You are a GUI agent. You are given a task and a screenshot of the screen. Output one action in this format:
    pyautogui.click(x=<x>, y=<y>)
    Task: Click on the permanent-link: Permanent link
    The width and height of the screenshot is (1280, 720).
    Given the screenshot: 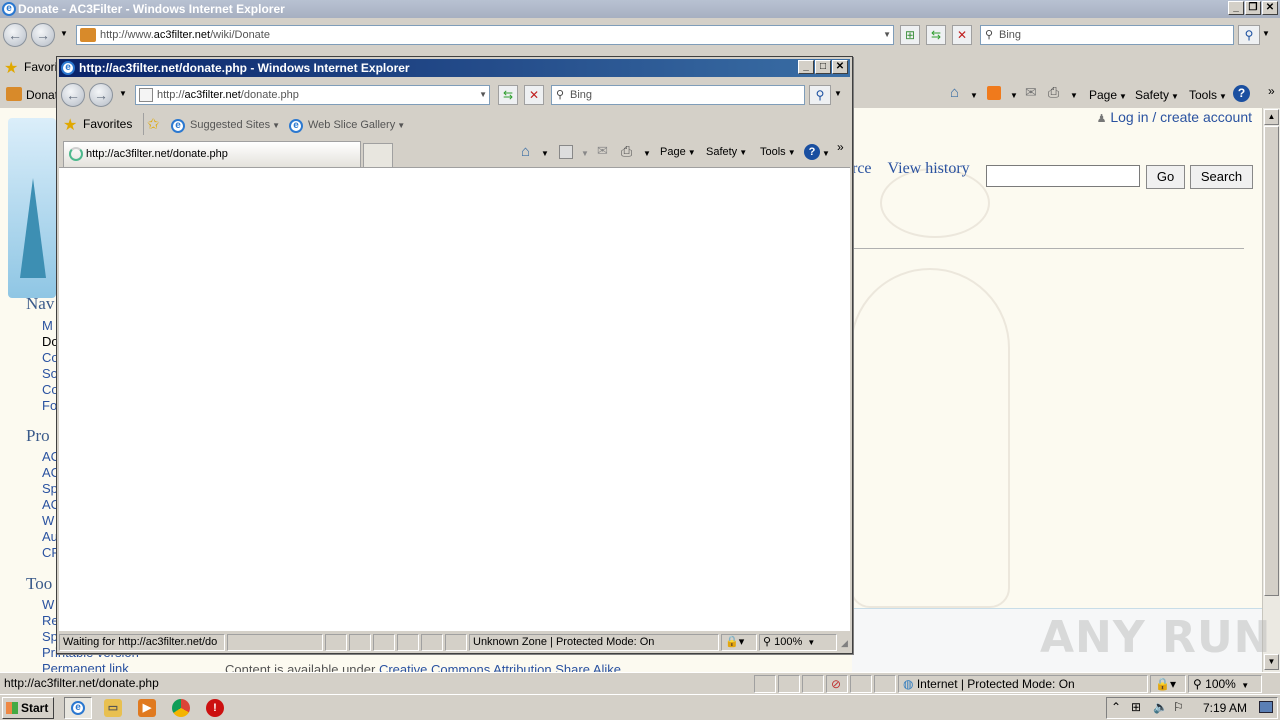 What is the action you would take?
    pyautogui.click(x=85, y=666)
    